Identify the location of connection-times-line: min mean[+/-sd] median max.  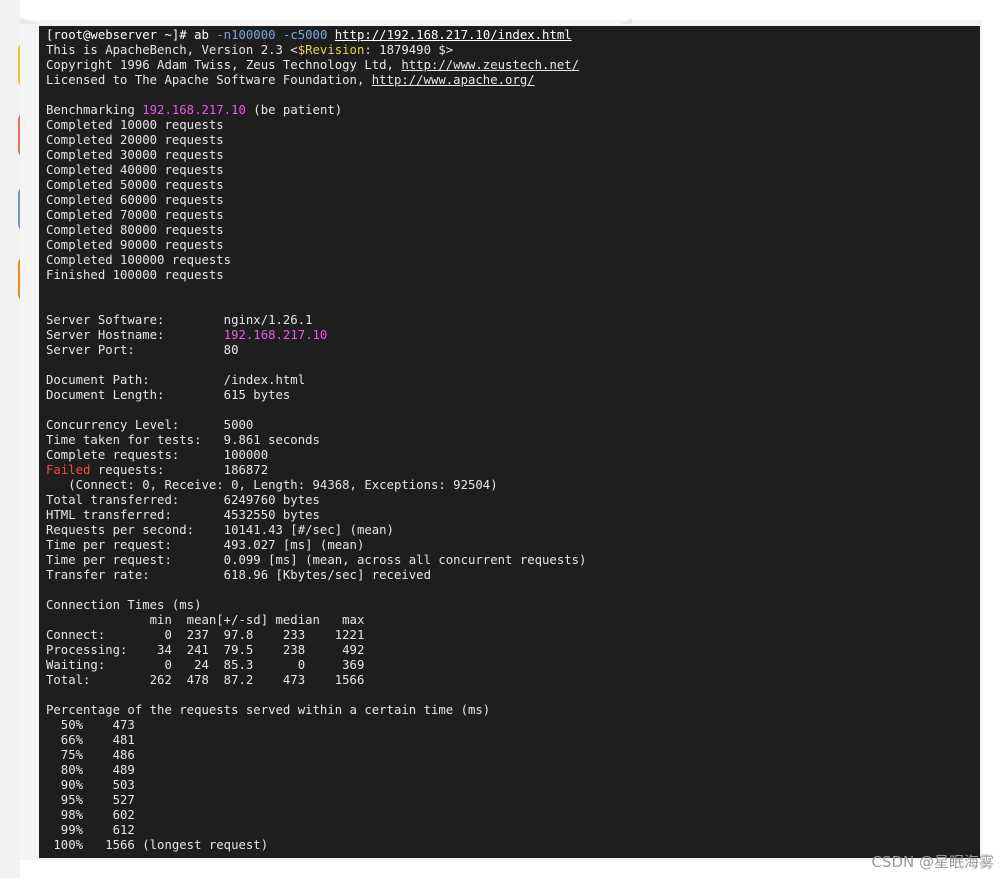
(205, 620).